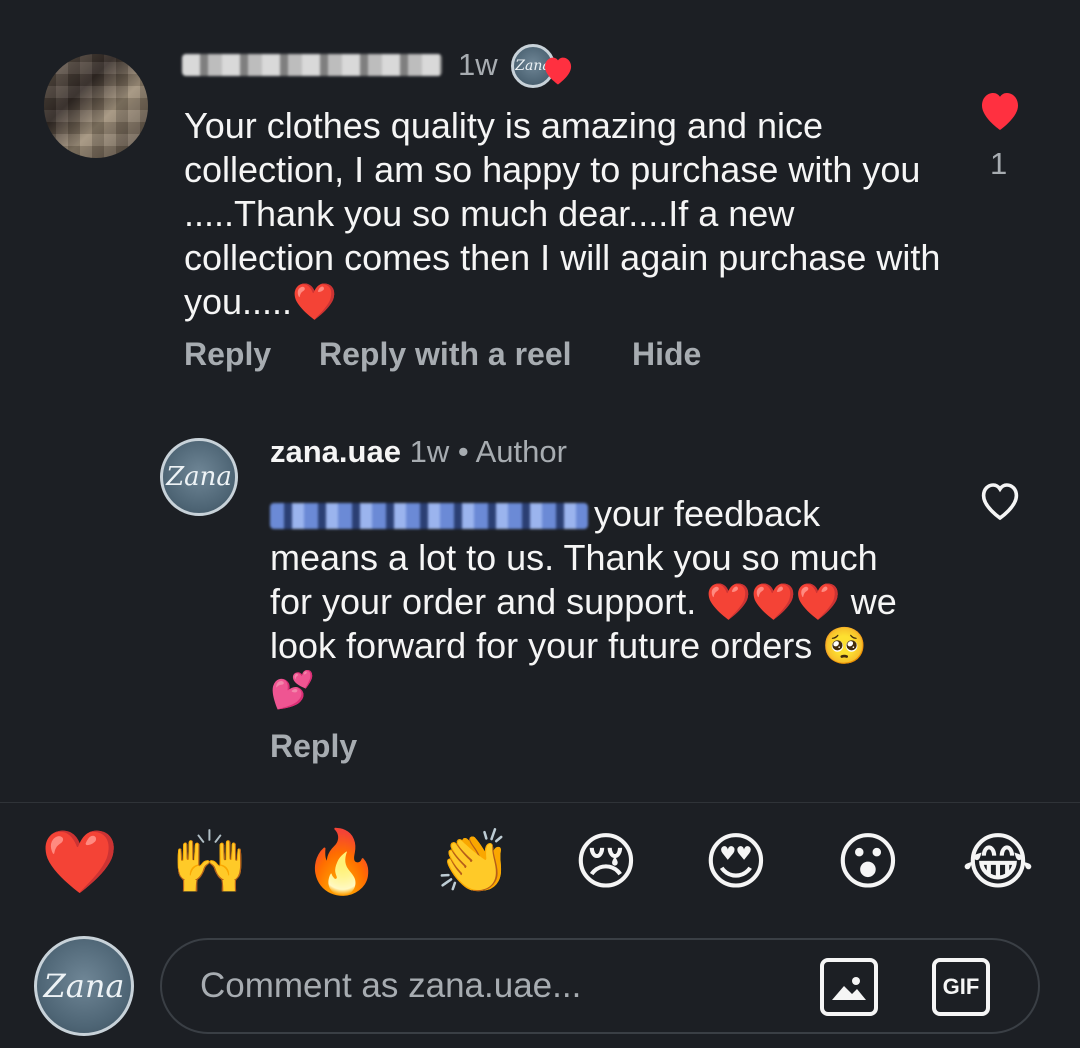 The height and width of the screenshot is (1048, 1080). What do you see at coordinates (999, 163) in the screenshot?
I see `like-count: 1` at bounding box center [999, 163].